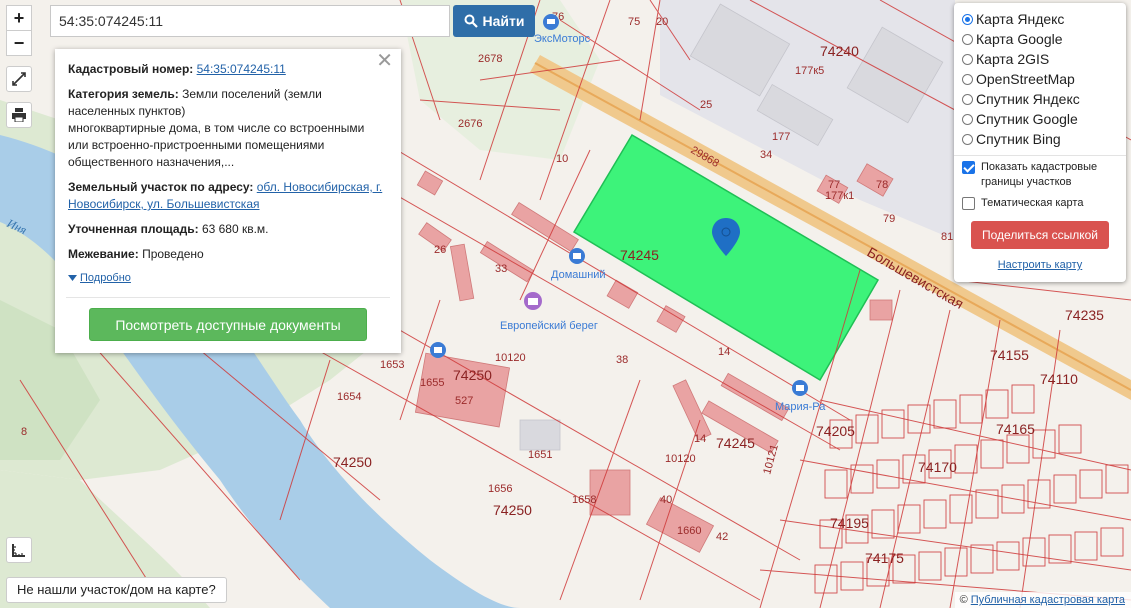  Describe the element at coordinates (228, 278) in the screenshot. I see `details-toggle: Подробно` at that location.